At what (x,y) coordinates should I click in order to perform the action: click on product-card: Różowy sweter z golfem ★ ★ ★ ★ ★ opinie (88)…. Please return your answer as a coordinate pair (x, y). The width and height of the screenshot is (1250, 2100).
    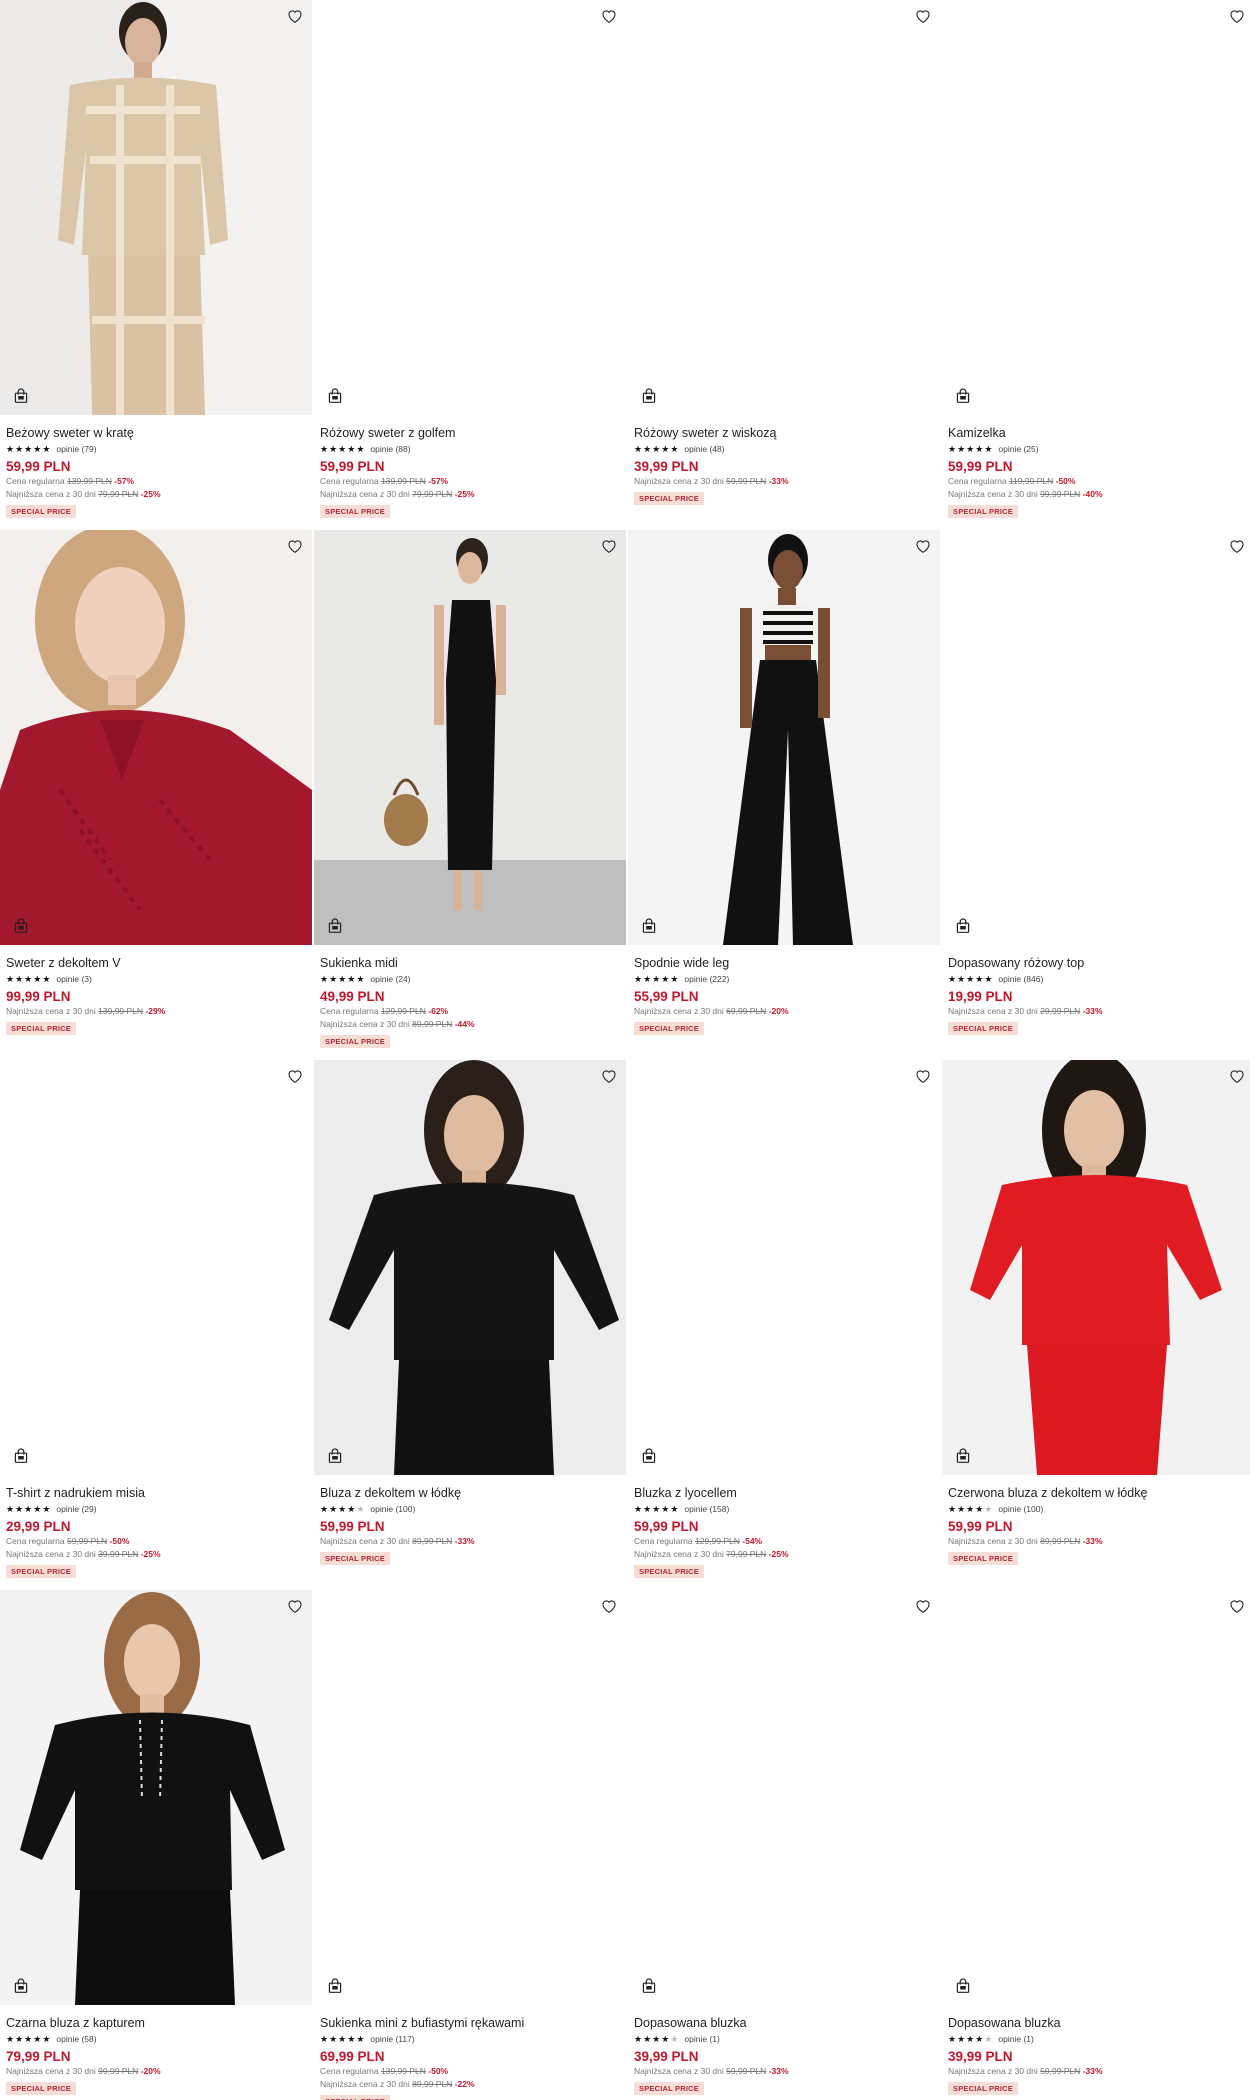
    Looking at the image, I should click on (470, 265).